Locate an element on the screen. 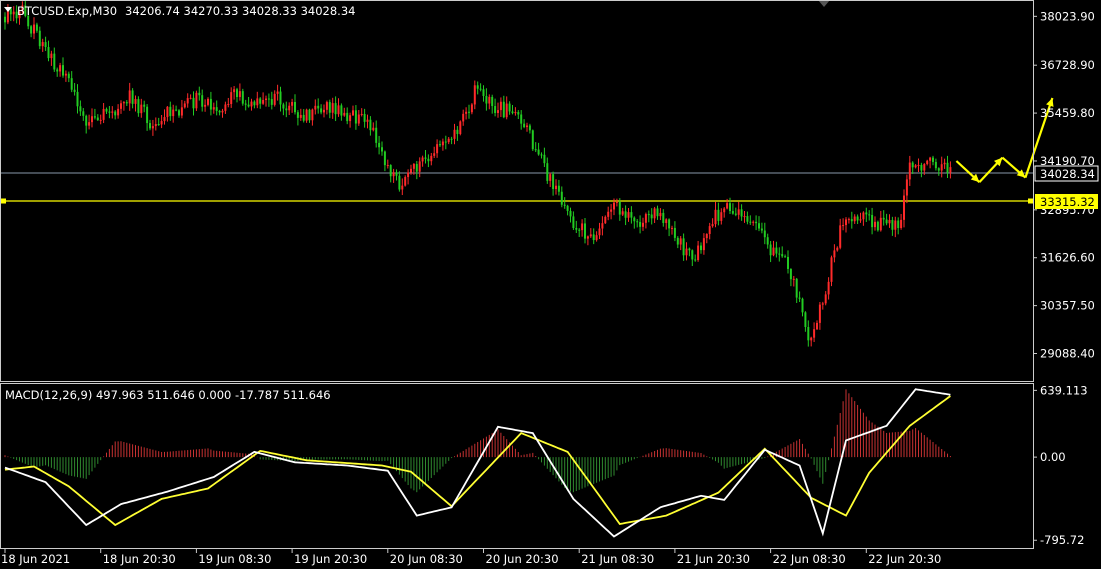  symbol-timeframe: BTCUSD.Exp,M30 is located at coordinates (67, 11).